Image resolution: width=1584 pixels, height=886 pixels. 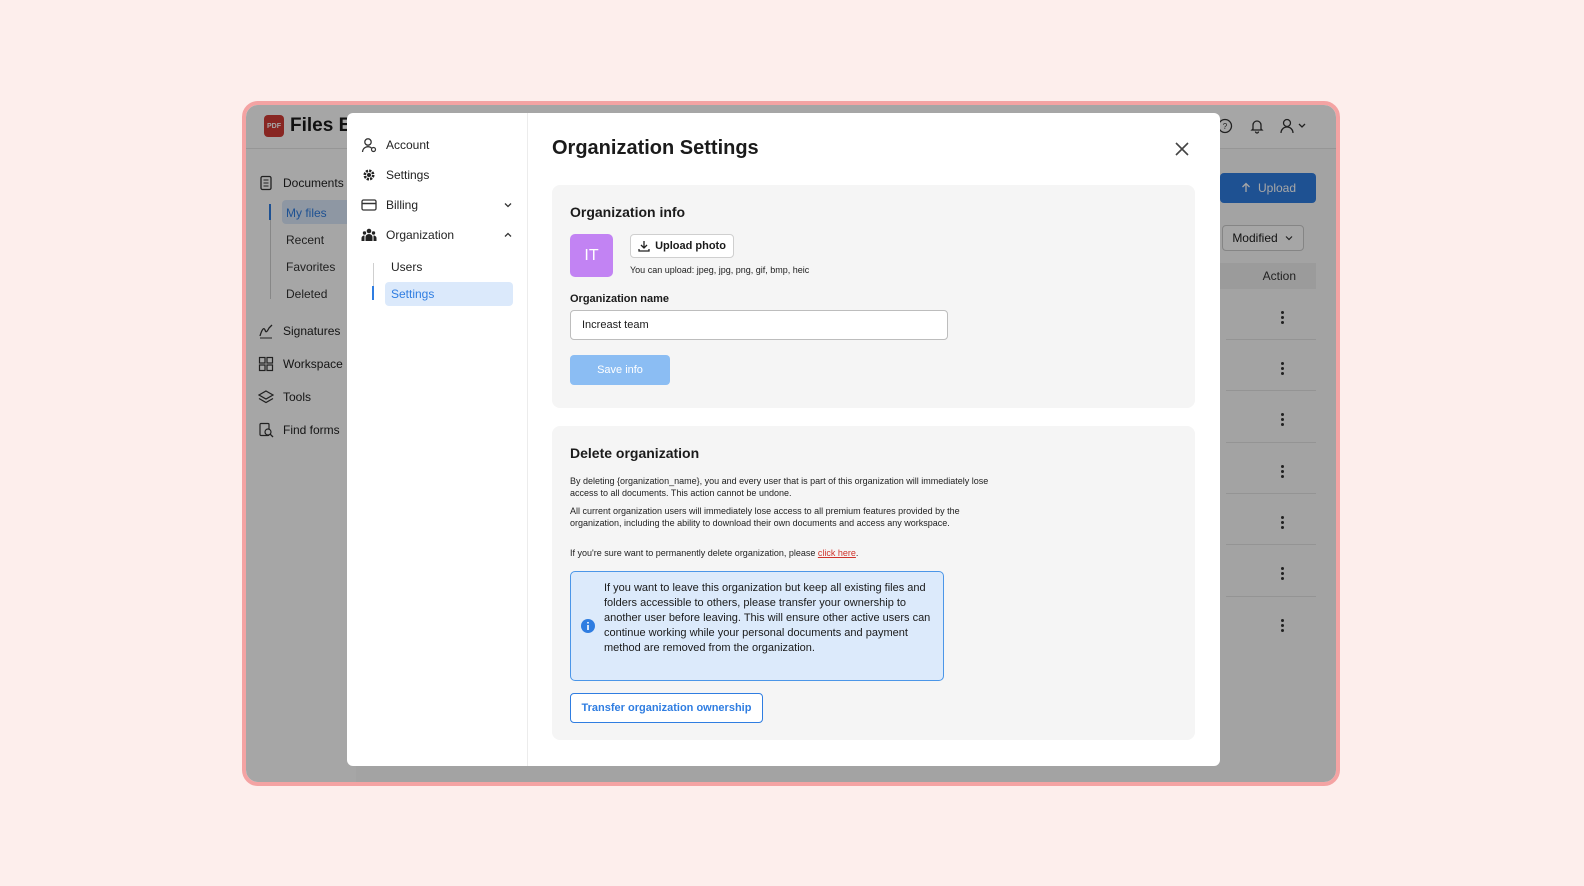 I want to click on delete-confirm-suffix: ., so click(x=857, y=553).